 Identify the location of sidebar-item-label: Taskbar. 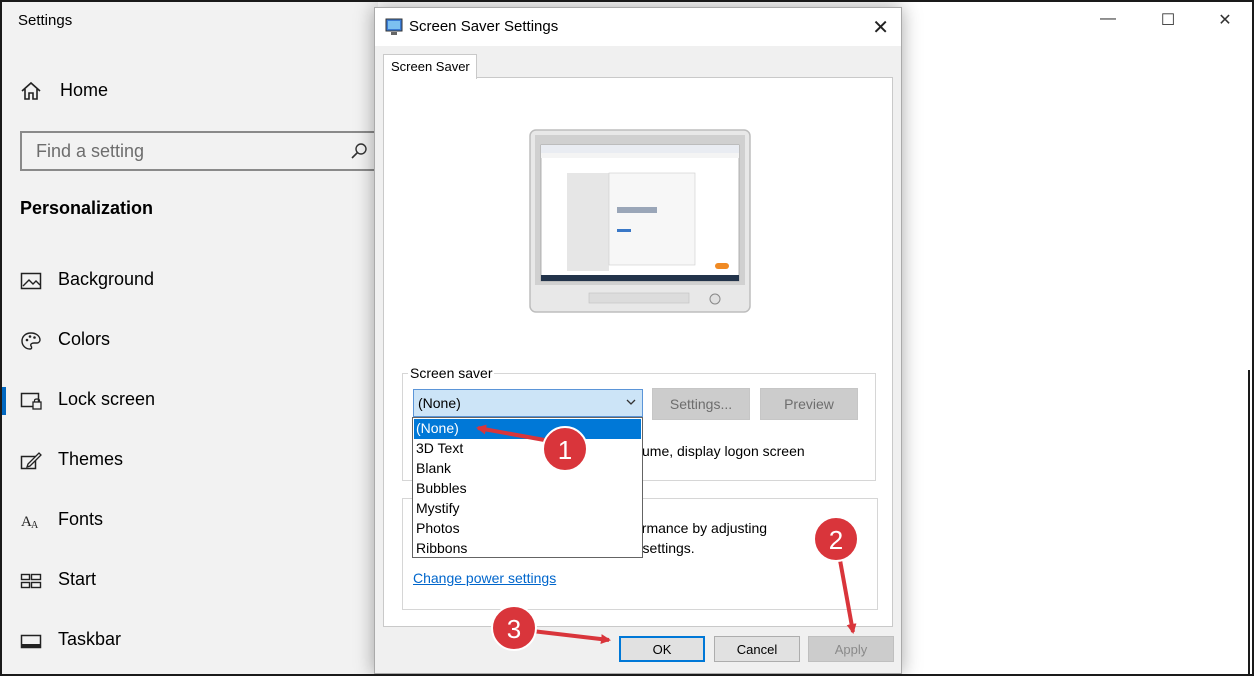
(90, 639).